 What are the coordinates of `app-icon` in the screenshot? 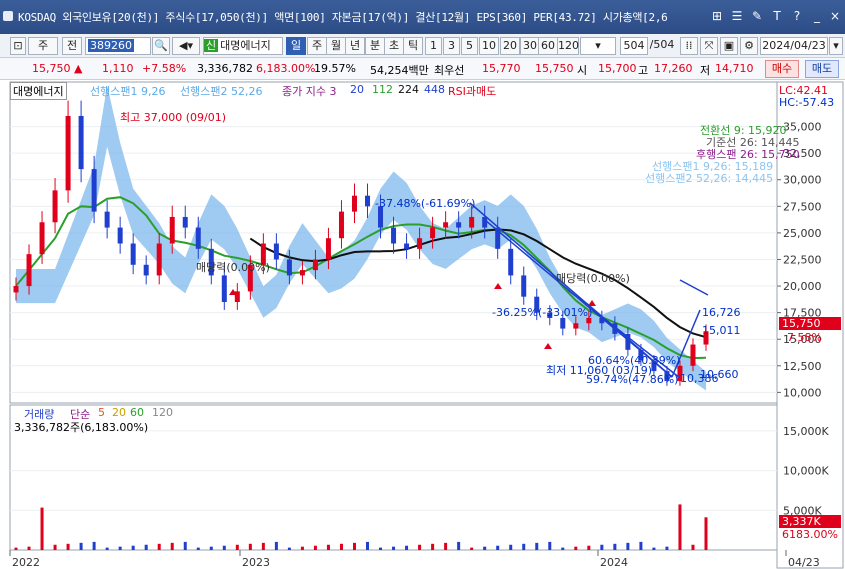 It's located at (8, 16).